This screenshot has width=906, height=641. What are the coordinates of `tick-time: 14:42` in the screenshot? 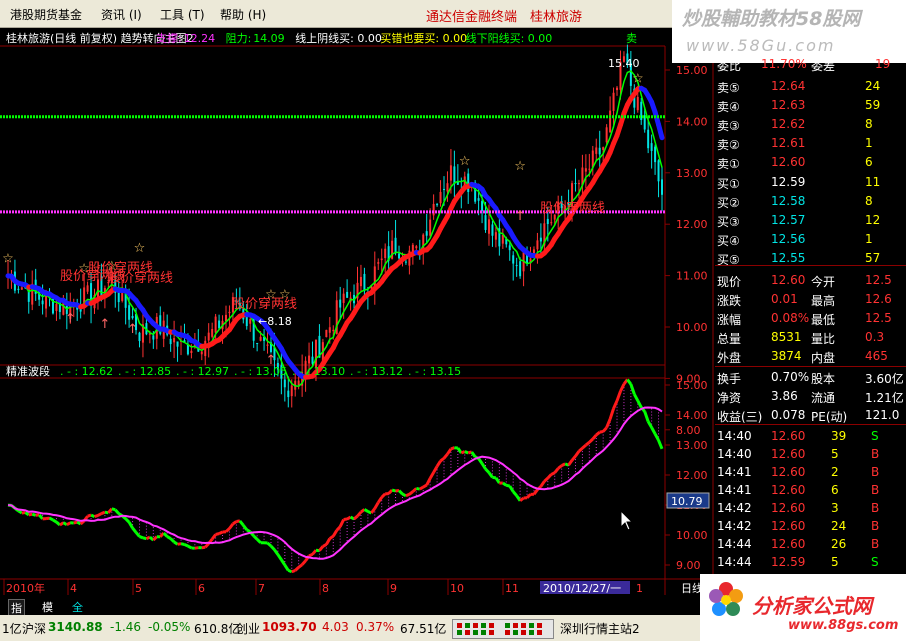 It's located at (734, 526).